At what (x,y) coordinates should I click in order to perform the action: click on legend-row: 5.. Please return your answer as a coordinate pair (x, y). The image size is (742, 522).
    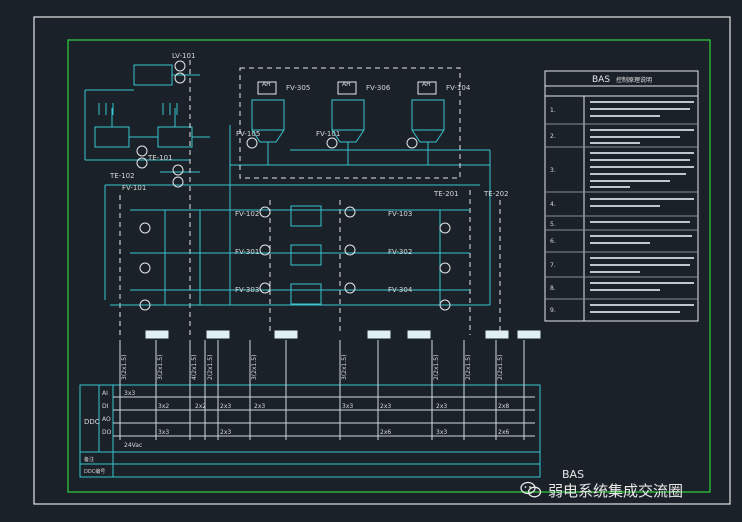
    Looking at the image, I should click on (553, 224).